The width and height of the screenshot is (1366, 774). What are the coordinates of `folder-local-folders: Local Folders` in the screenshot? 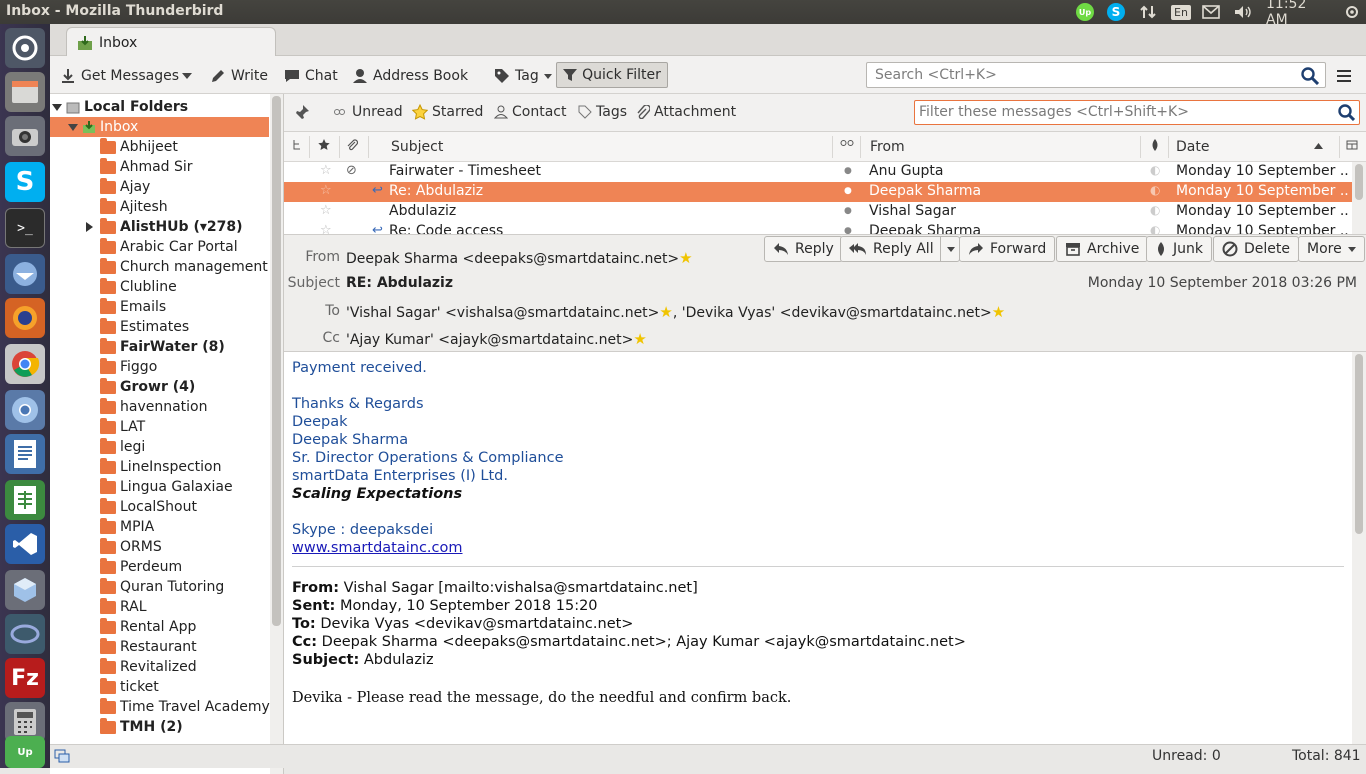 It's located at (162, 107).